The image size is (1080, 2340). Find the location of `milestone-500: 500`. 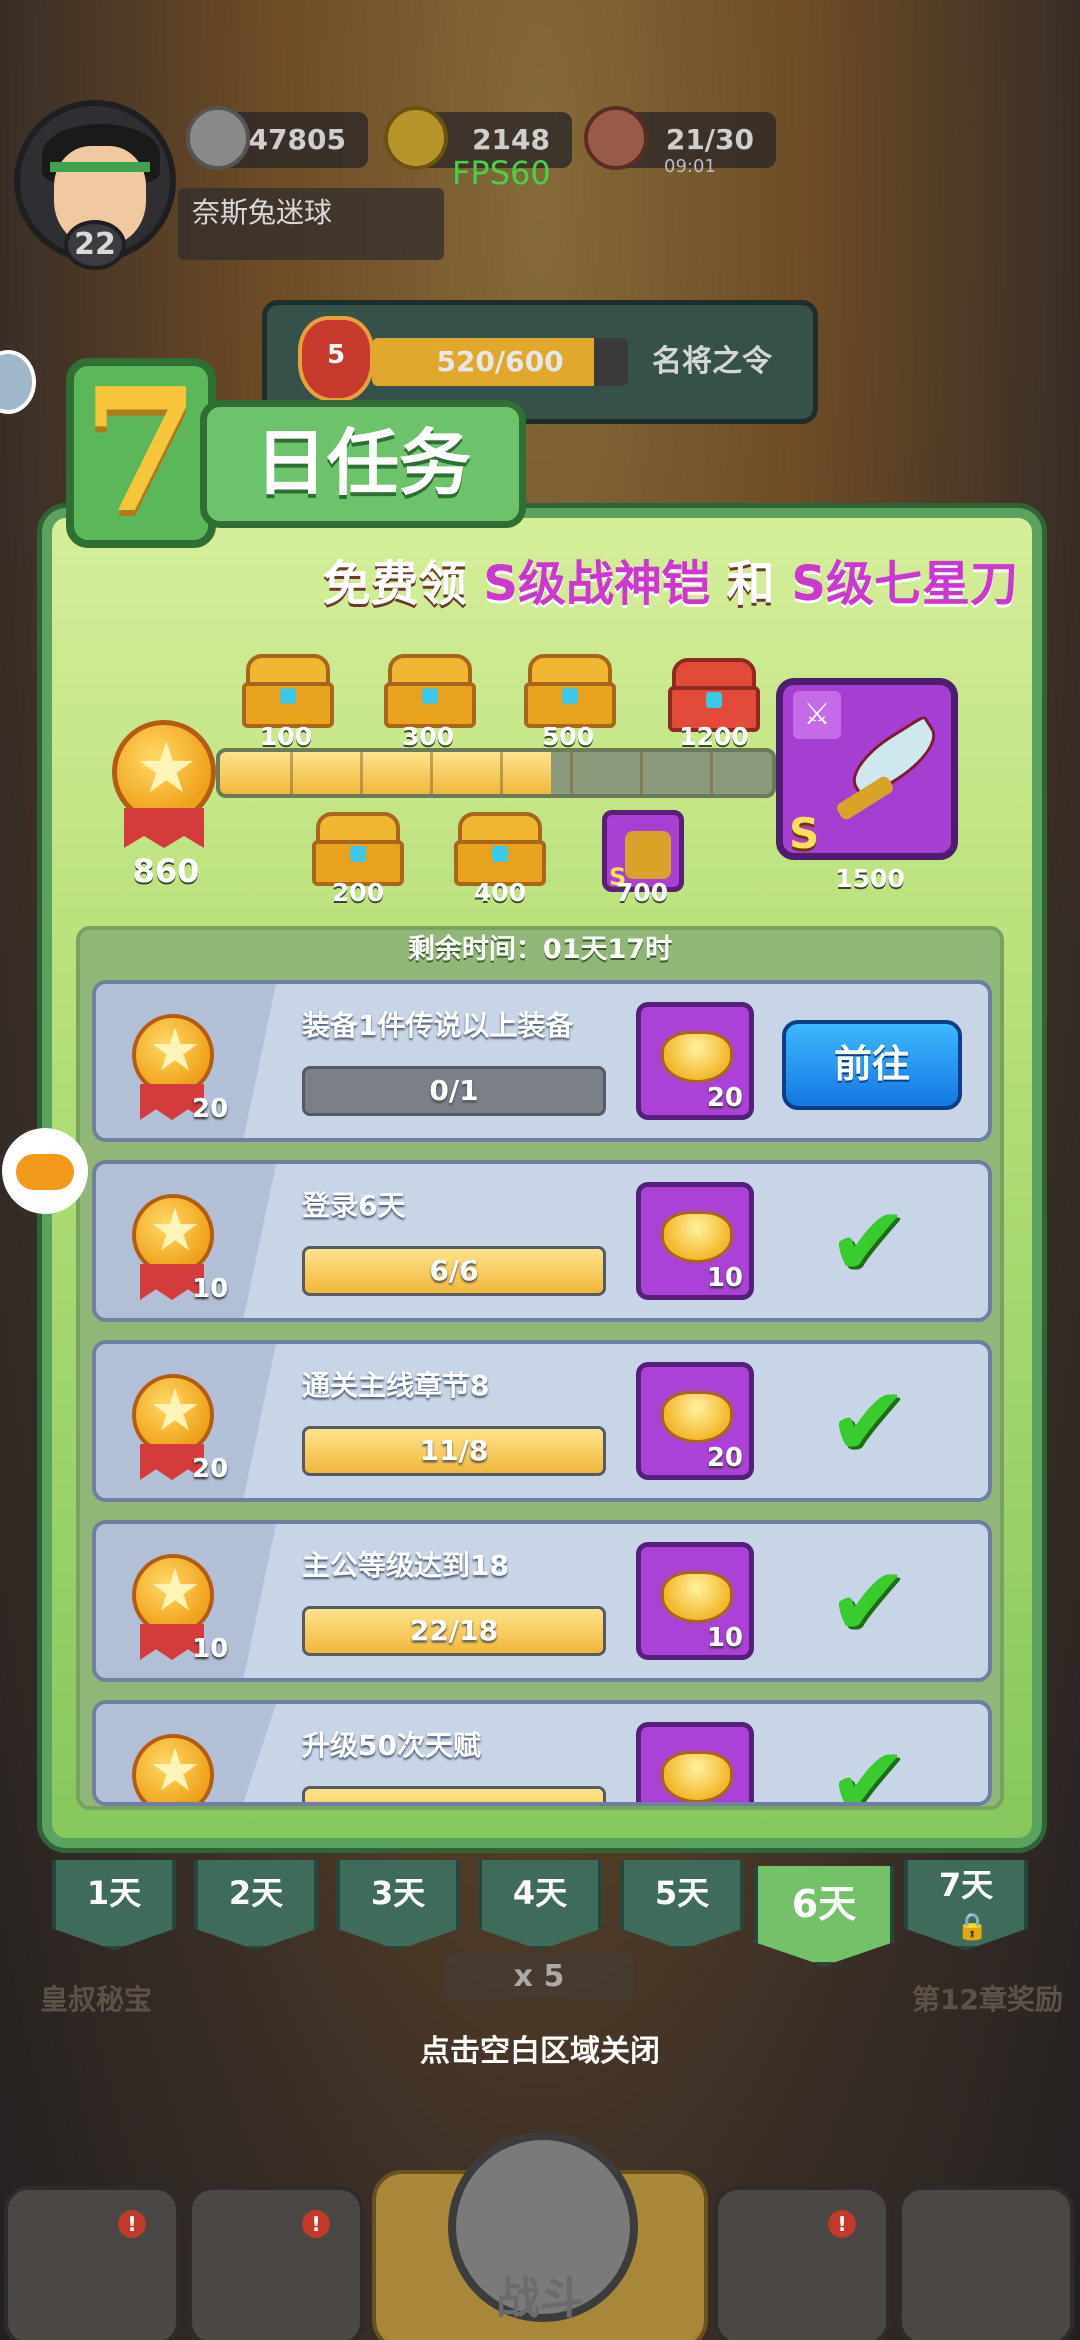

milestone-500: 500 is located at coordinates (568, 736).